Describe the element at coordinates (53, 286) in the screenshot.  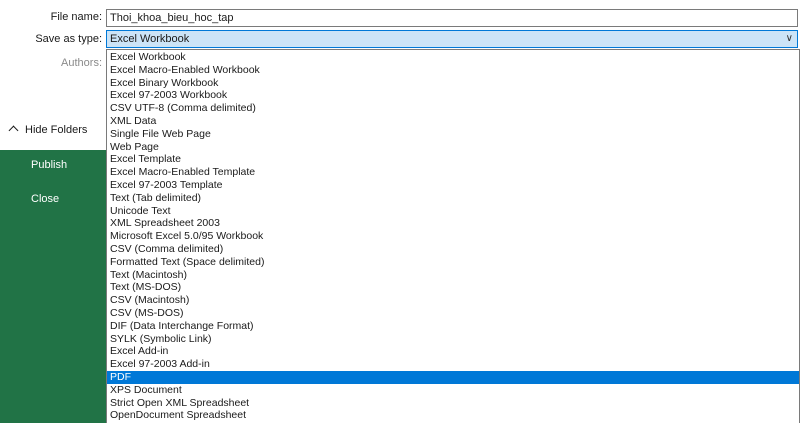
I see `backstage-nav: Publish Close` at that location.